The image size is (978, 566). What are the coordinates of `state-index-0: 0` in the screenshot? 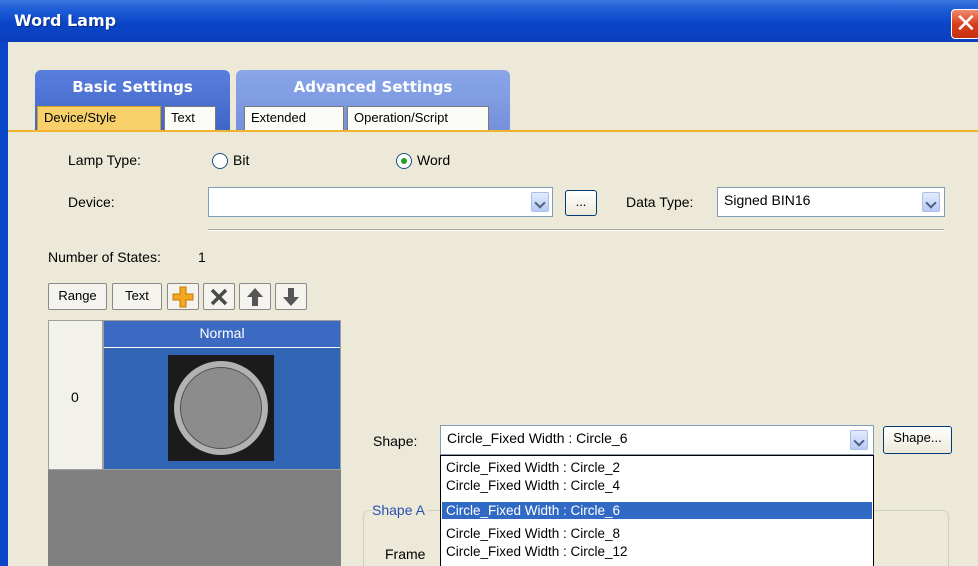 It's located at (75, 397).